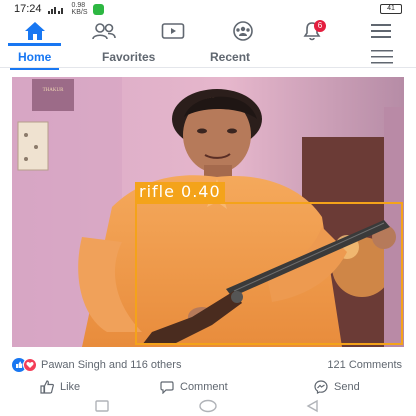 The width and height of the screenshot is (416, 416). Describe the element at coordinates (313, 406) in the screenshot. I see `back-nav-icon` at that location.